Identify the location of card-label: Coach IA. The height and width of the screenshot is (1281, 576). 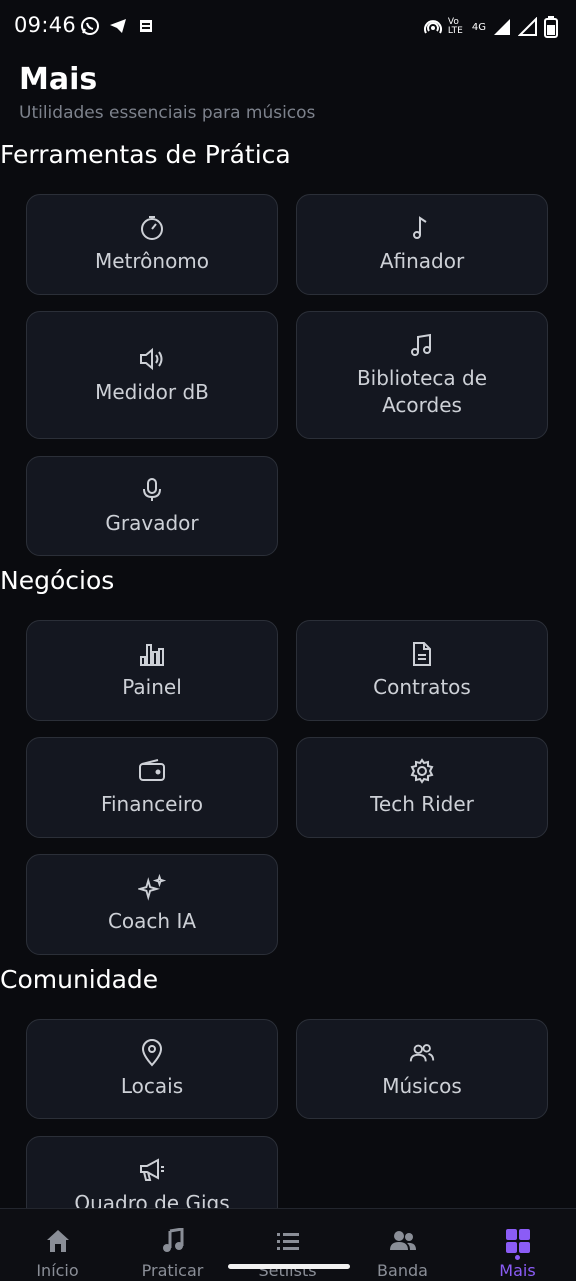
(152, 921).